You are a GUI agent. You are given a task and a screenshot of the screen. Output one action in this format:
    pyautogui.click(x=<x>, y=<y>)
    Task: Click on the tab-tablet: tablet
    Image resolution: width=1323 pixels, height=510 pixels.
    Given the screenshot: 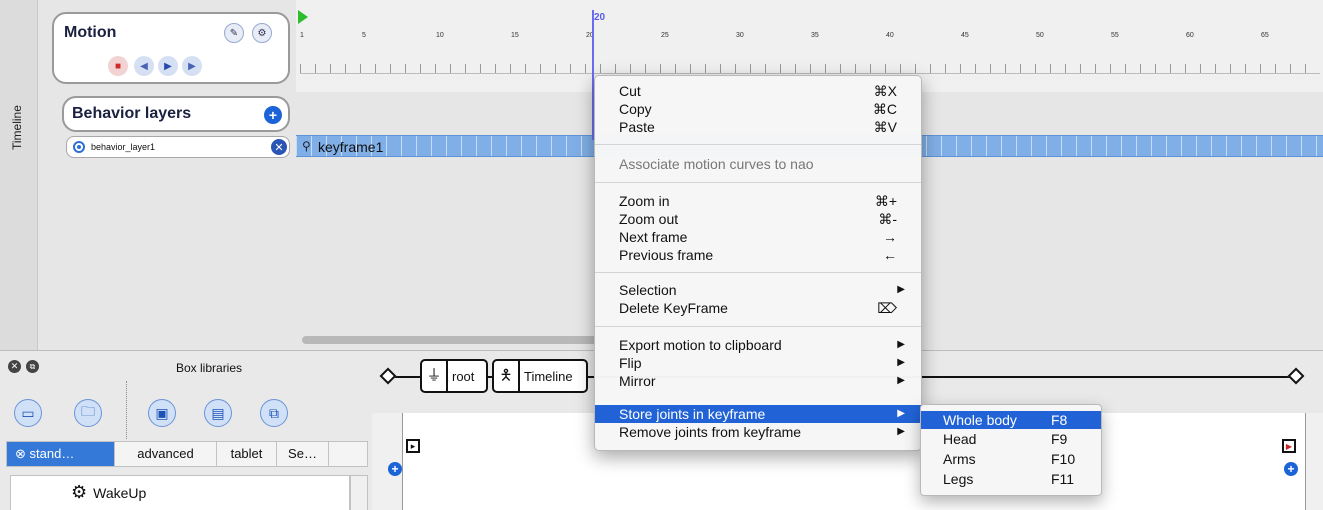 What is the action you would take?
    pyautogui.click(x=247, y=454)
    